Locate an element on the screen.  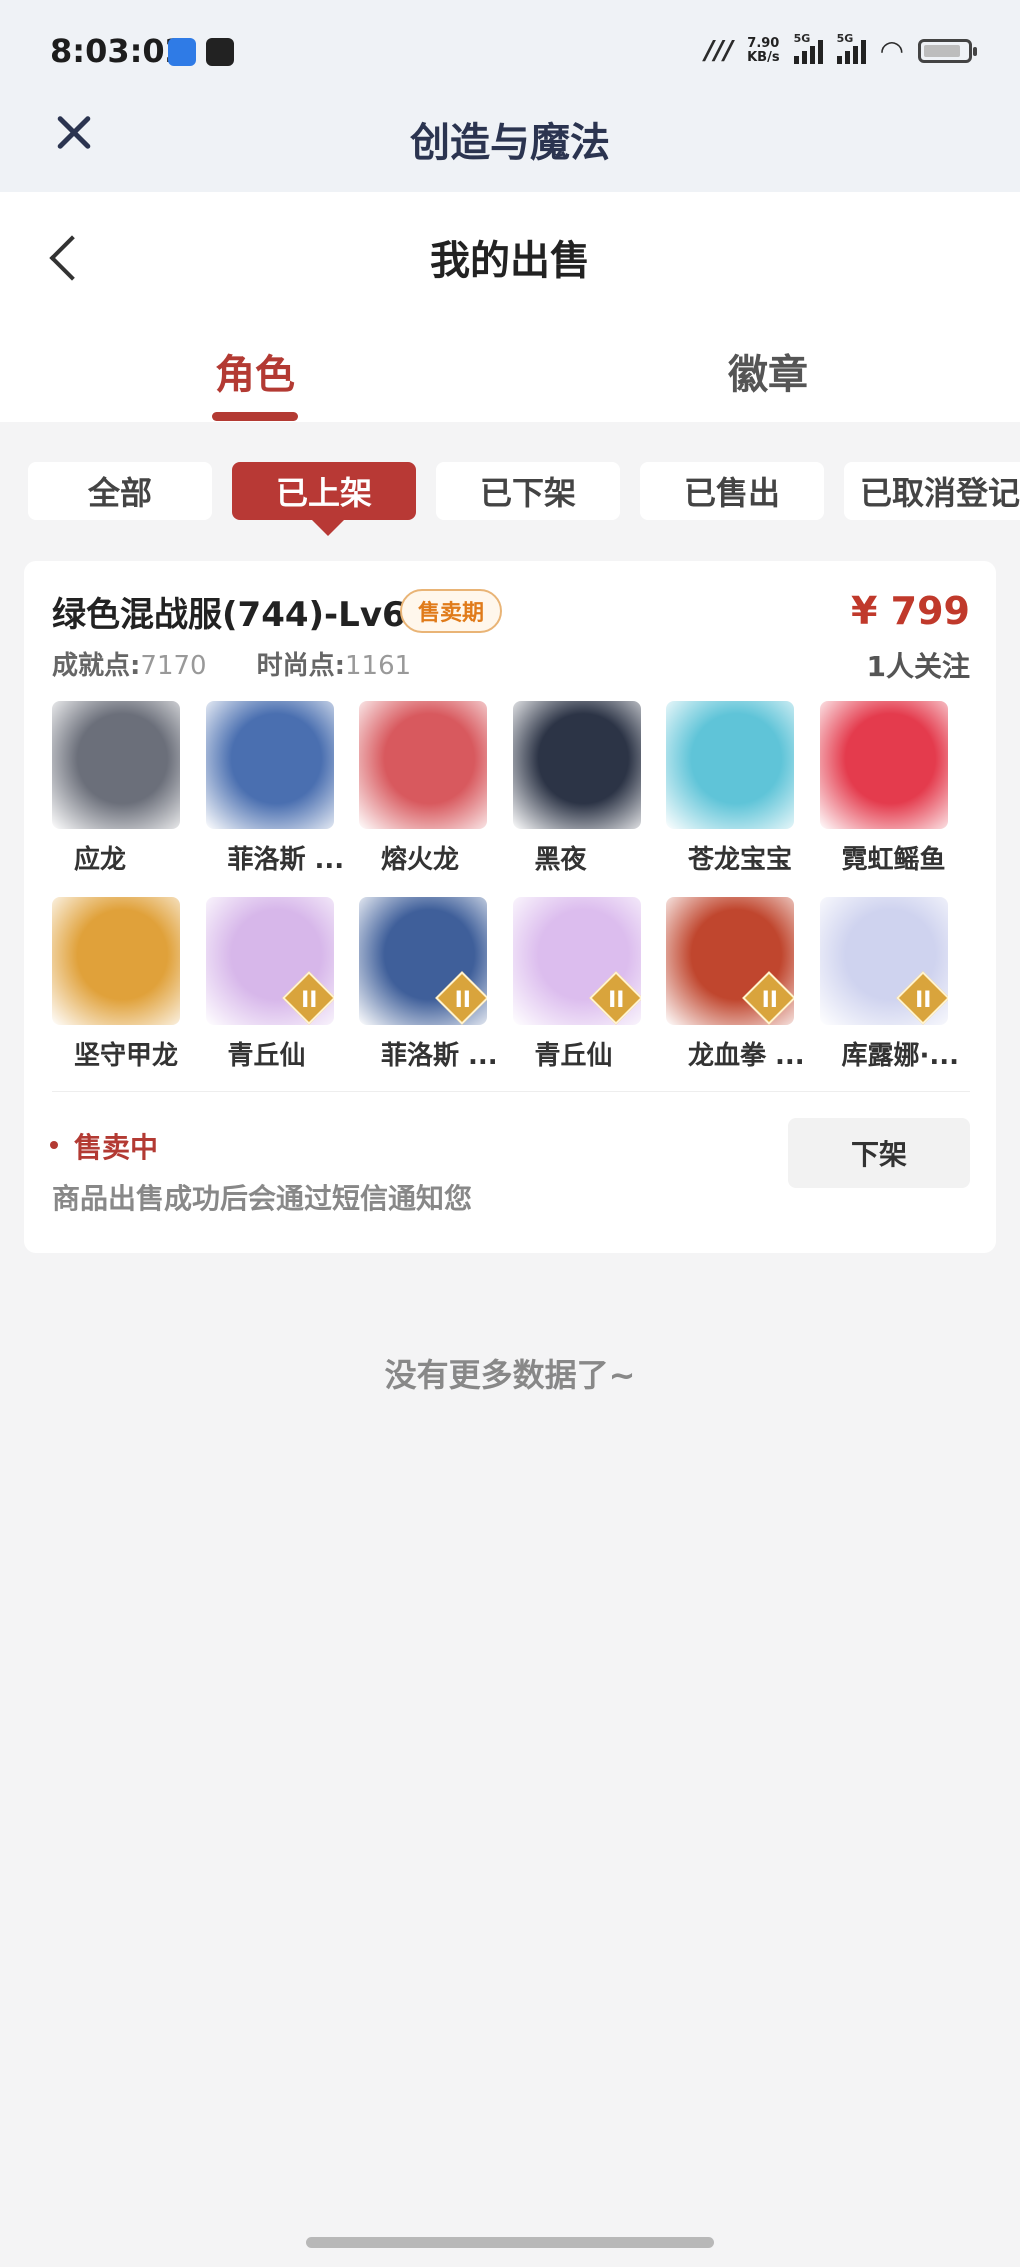
app-title: 创造与魔法 is located at coordinates (510, 143).